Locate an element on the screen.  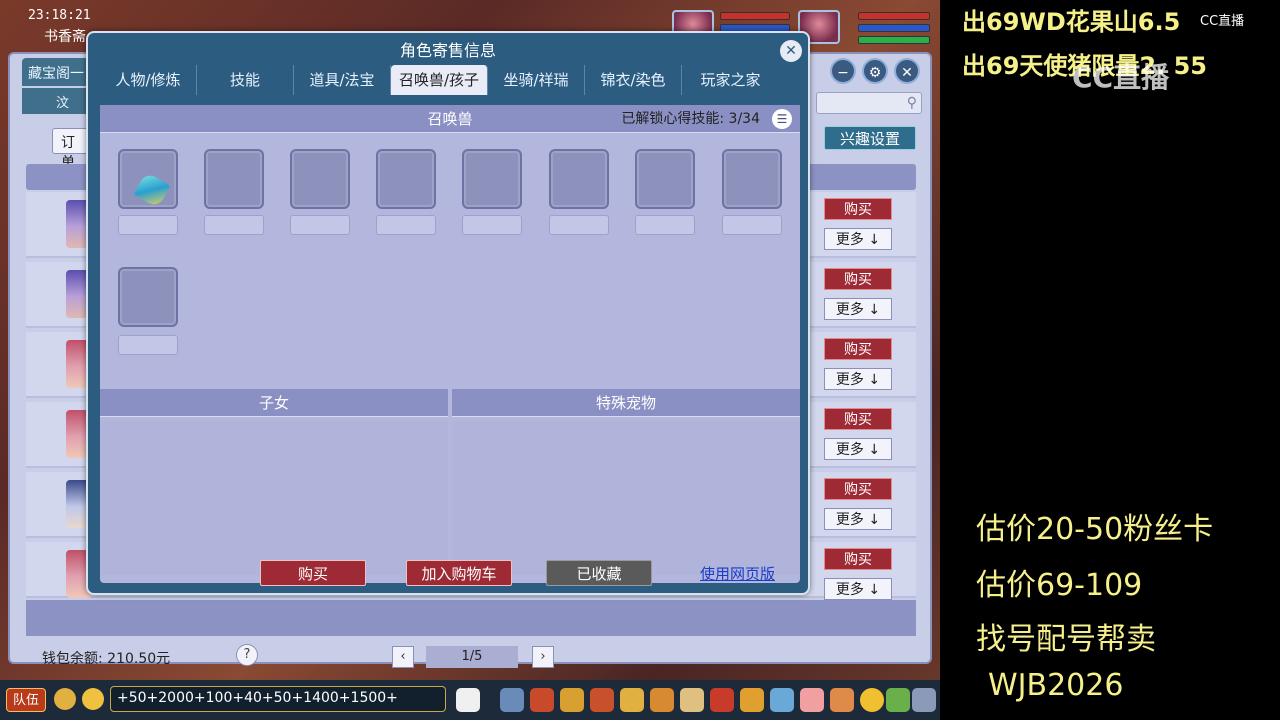
tab-summons: 召唤兽/孩子 is located at coordinates (439, 80).